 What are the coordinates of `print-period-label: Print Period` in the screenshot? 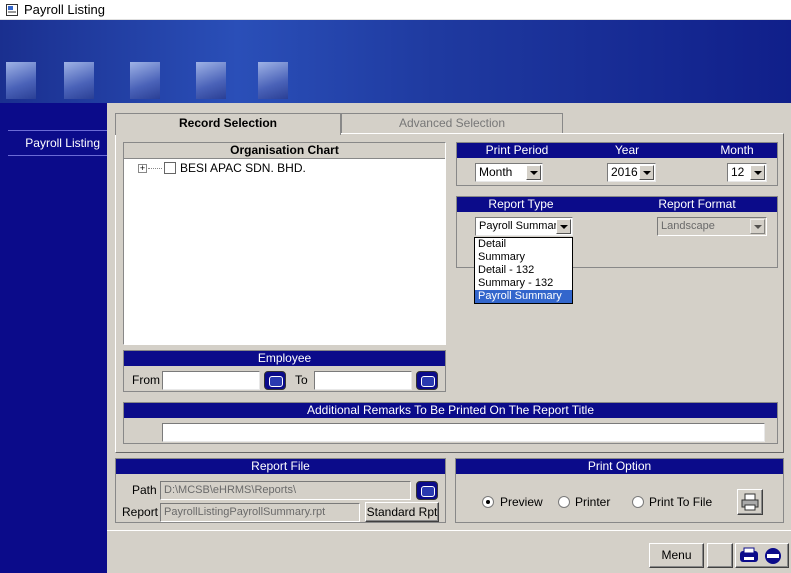 It's located at (517, 150).